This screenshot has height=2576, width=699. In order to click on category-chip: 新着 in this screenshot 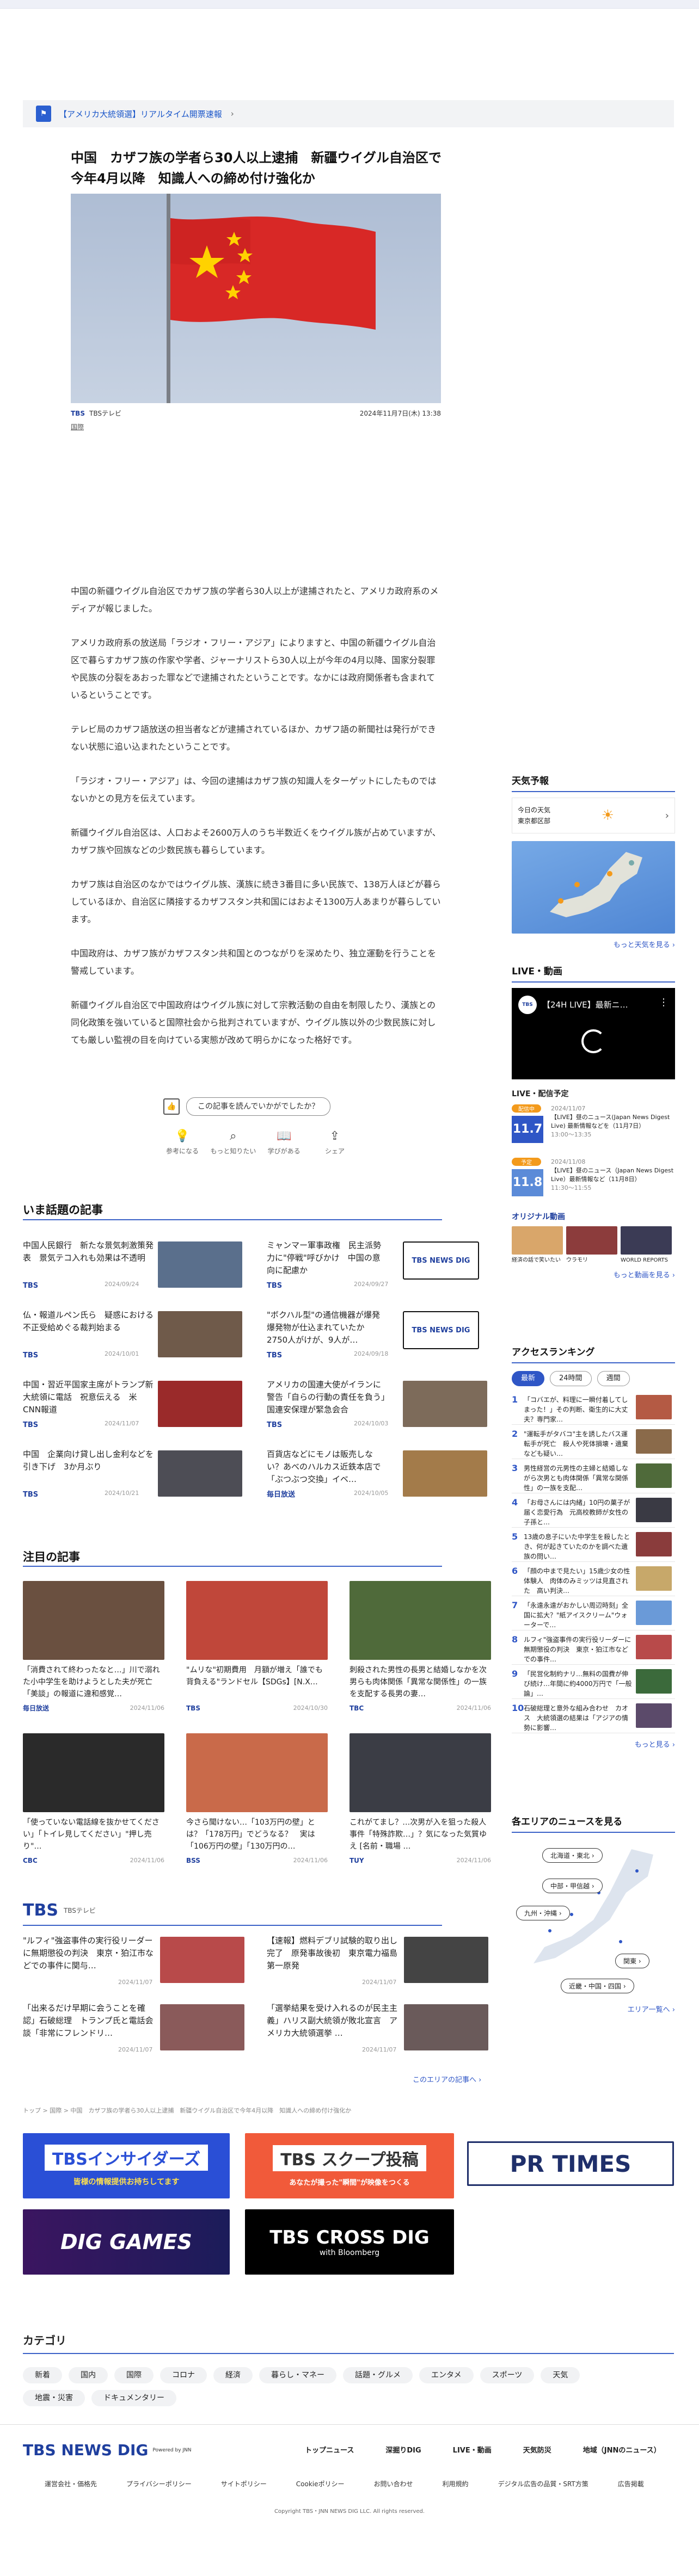, I will do `click(42, 2375)`.